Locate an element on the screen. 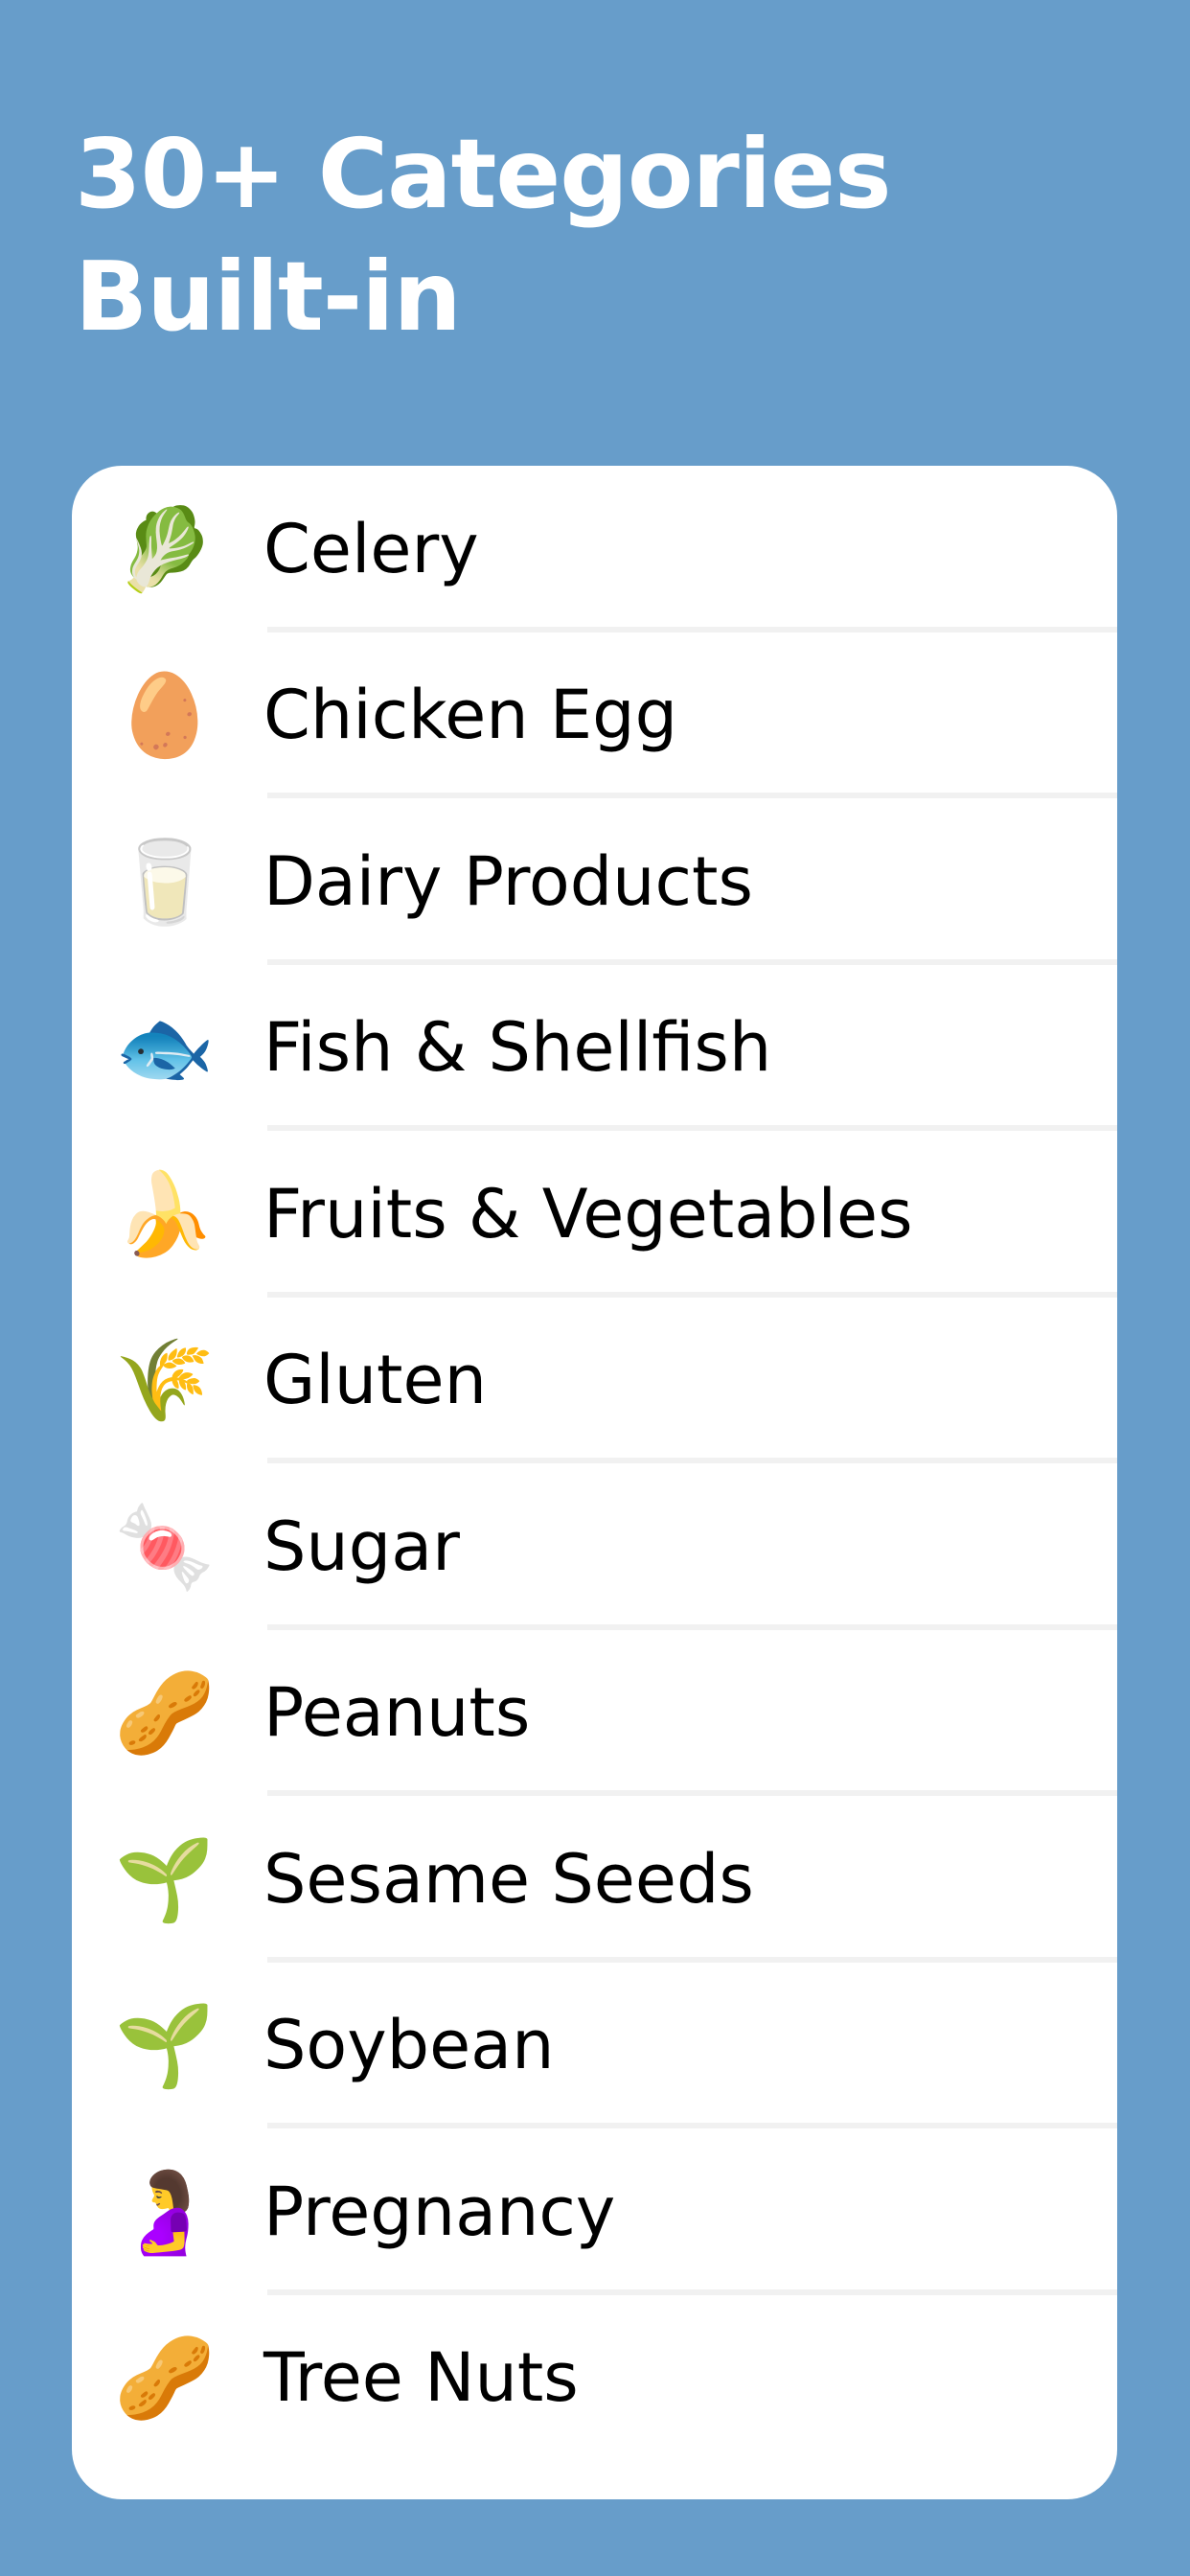  list-item-fruits-vegetables: 🍌 Fruits & Vegetables is located at coordinates (594, 1214).